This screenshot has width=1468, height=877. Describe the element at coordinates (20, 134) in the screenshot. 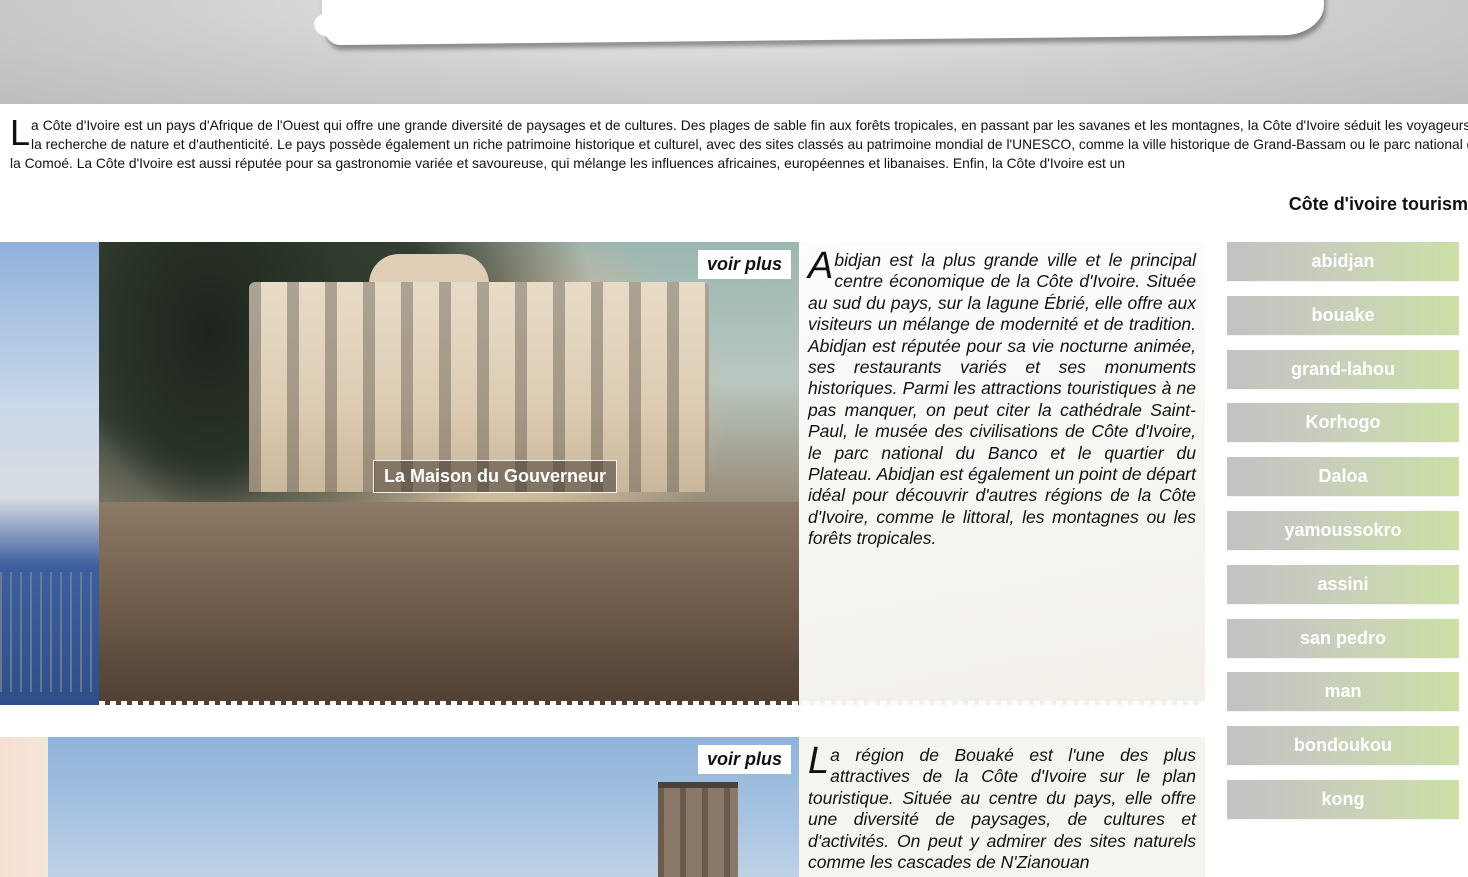

I see `intro-dropcap: L` at that location.